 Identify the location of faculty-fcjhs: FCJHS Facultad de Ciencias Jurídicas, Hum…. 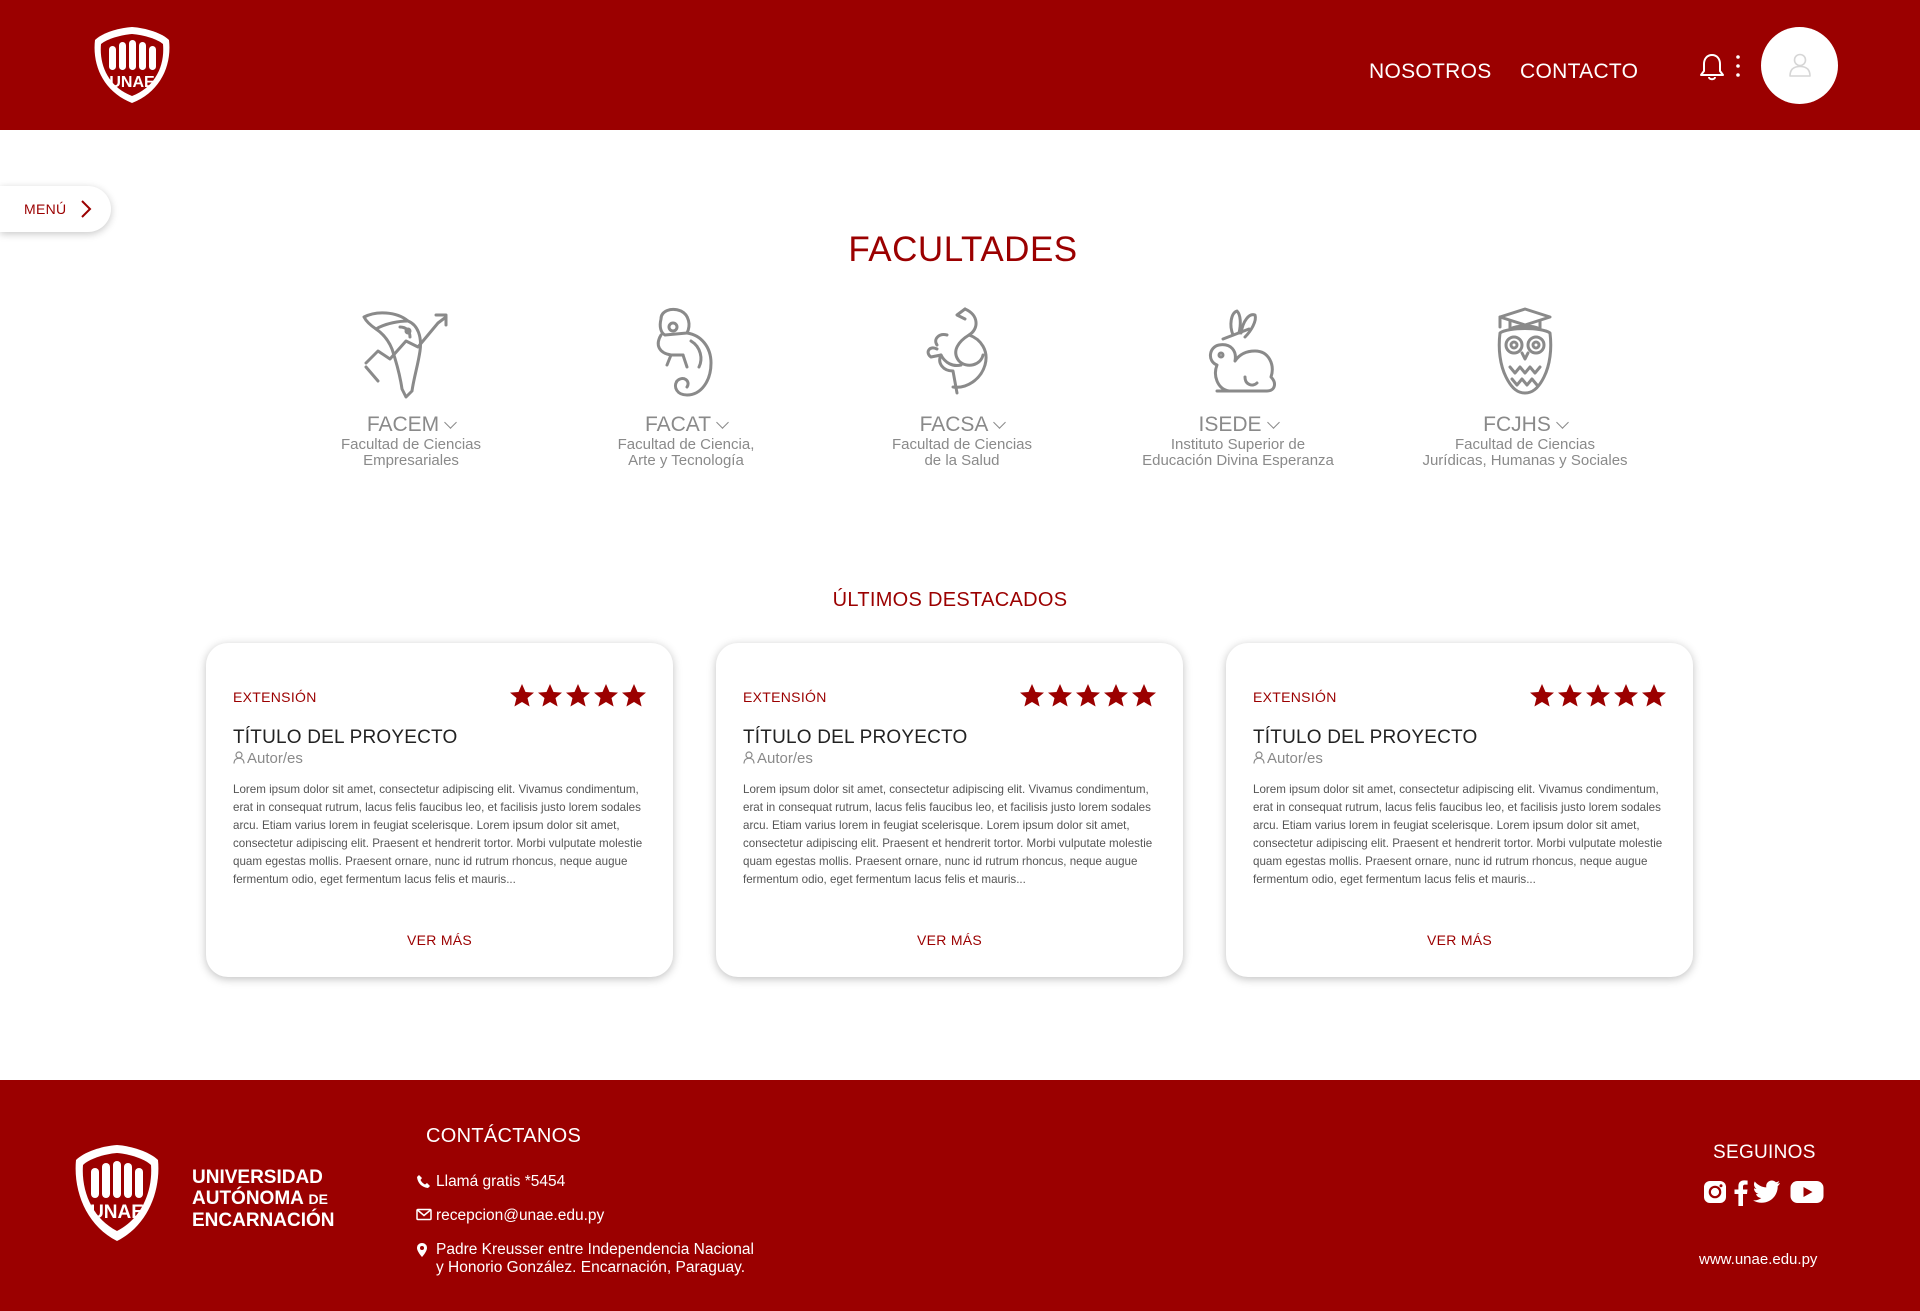
(1525, 387).